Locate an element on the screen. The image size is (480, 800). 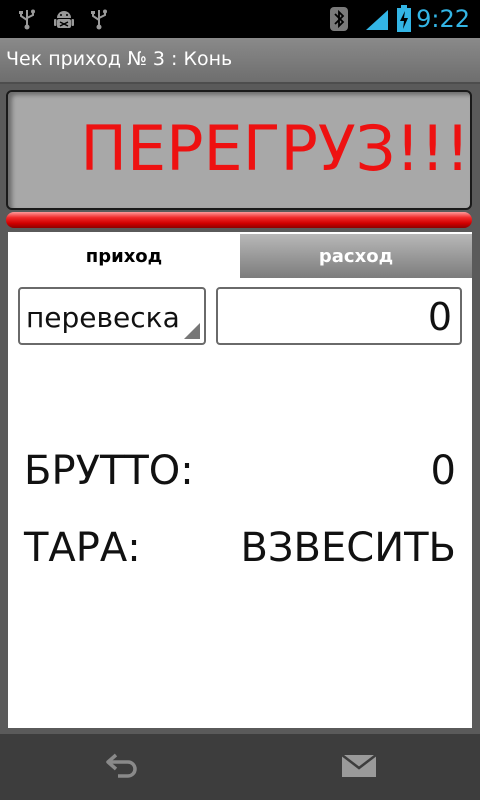
mode-select-value: перевеска is located at coordinates (103, 317).